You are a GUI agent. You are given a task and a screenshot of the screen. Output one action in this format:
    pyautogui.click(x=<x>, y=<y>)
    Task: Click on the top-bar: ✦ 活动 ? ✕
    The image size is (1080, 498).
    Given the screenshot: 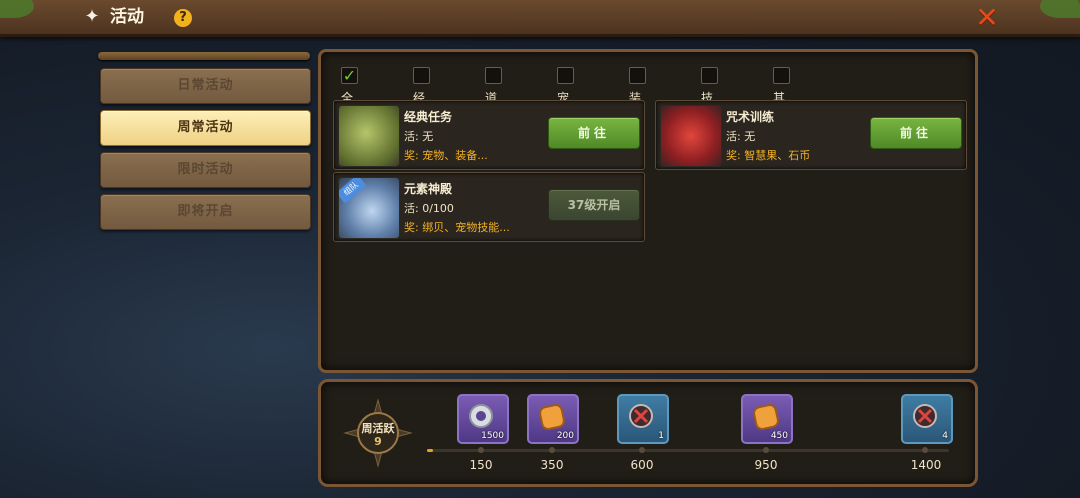 What is the action you would take?
    pyautogui.click(x=540, y=18)
    